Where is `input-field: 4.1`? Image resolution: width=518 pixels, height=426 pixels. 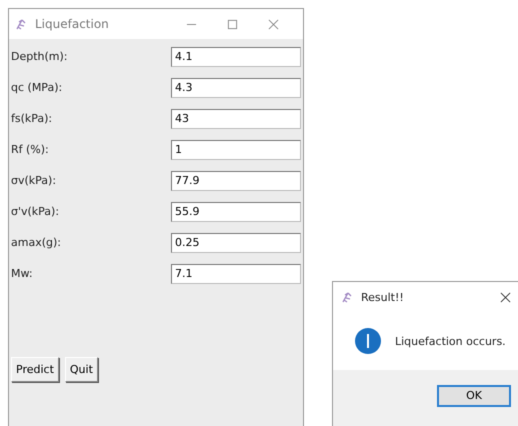 input-field: 4.1 is located at coordinates (236, 56).